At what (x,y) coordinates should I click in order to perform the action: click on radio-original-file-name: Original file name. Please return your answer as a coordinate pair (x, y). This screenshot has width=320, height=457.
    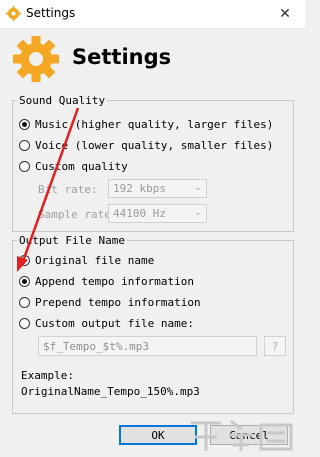
    Looking at the image, I should click on (86, 260).